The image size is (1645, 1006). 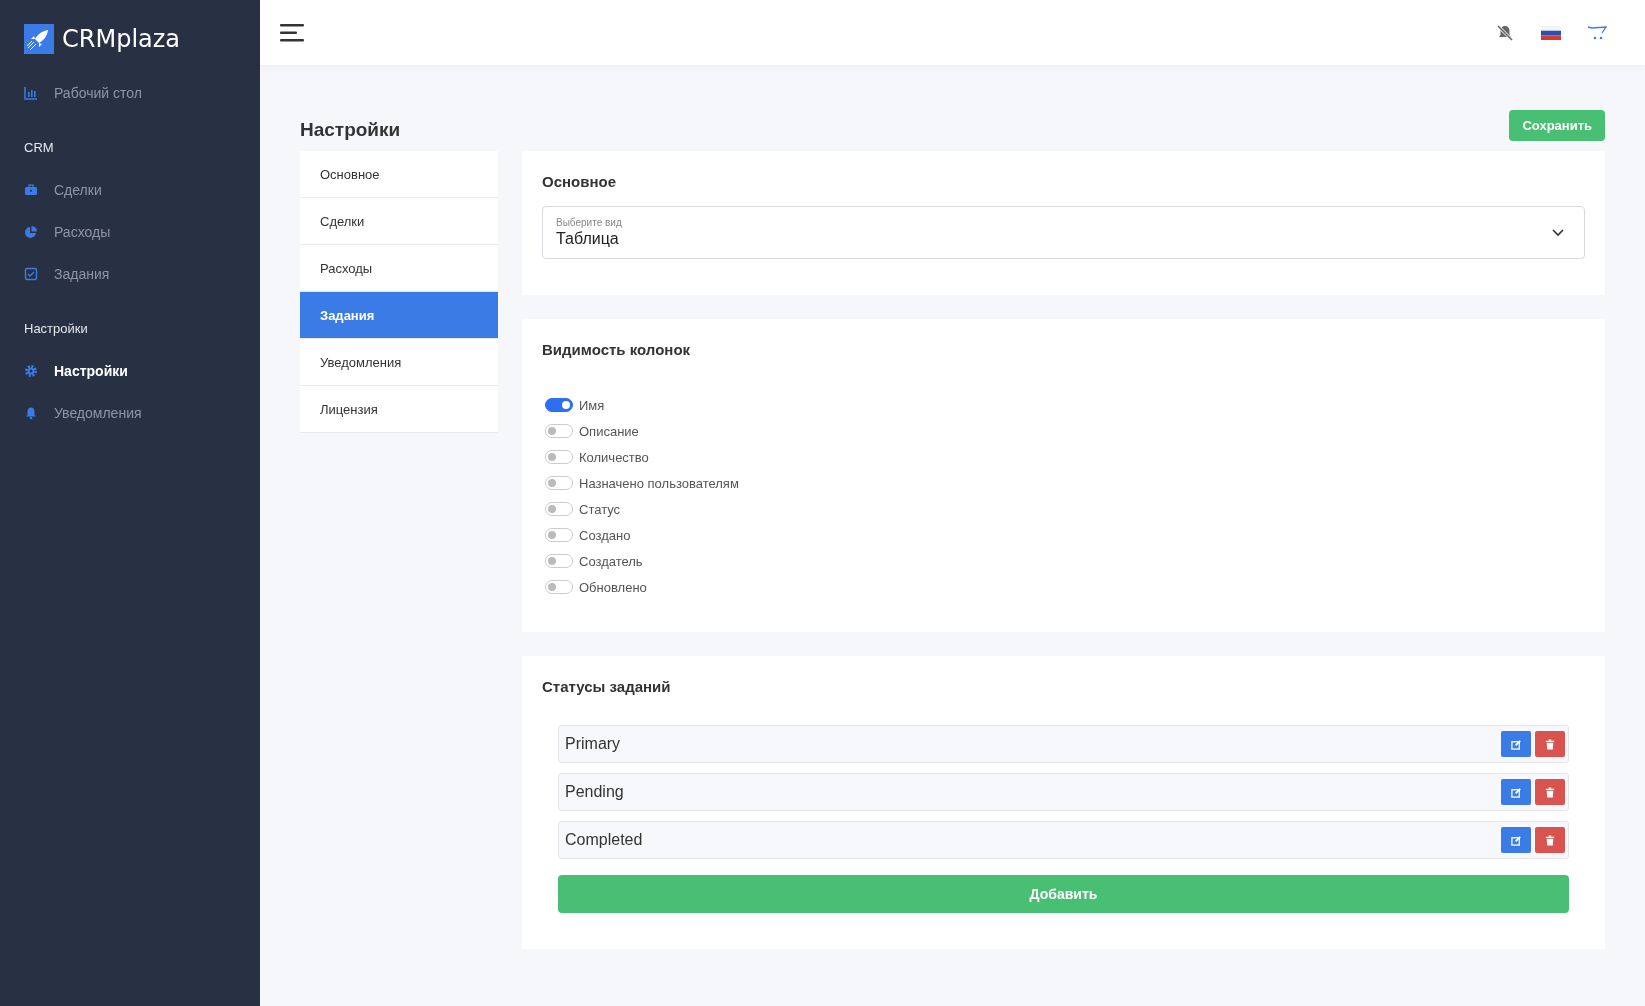 What do you see at coordinates (399, 315) in the screenshot?
I see `settings-tab: Задания` at bounding box center [399, 315].